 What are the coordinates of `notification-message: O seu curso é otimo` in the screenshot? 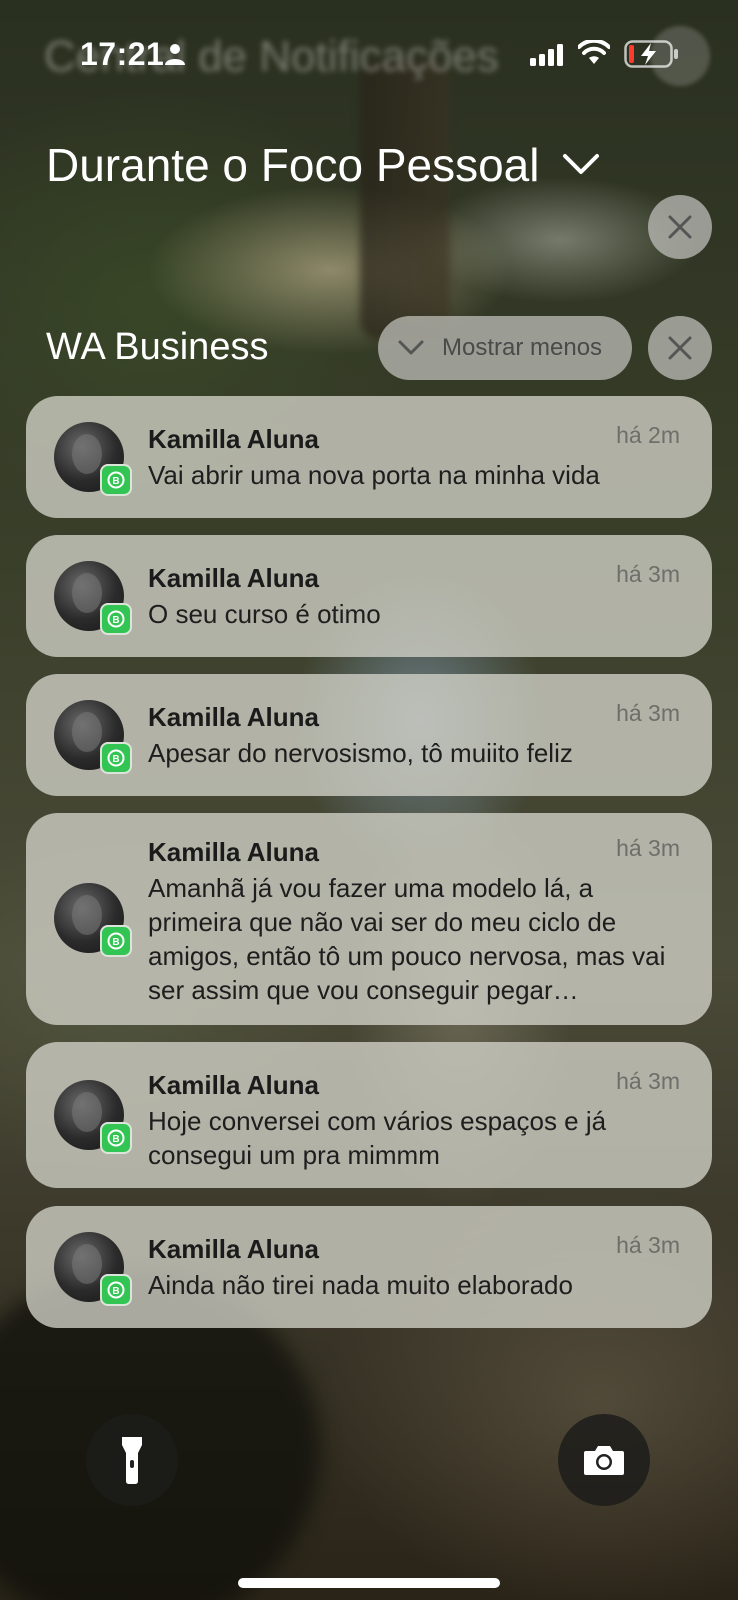 It's located at (264, 614).